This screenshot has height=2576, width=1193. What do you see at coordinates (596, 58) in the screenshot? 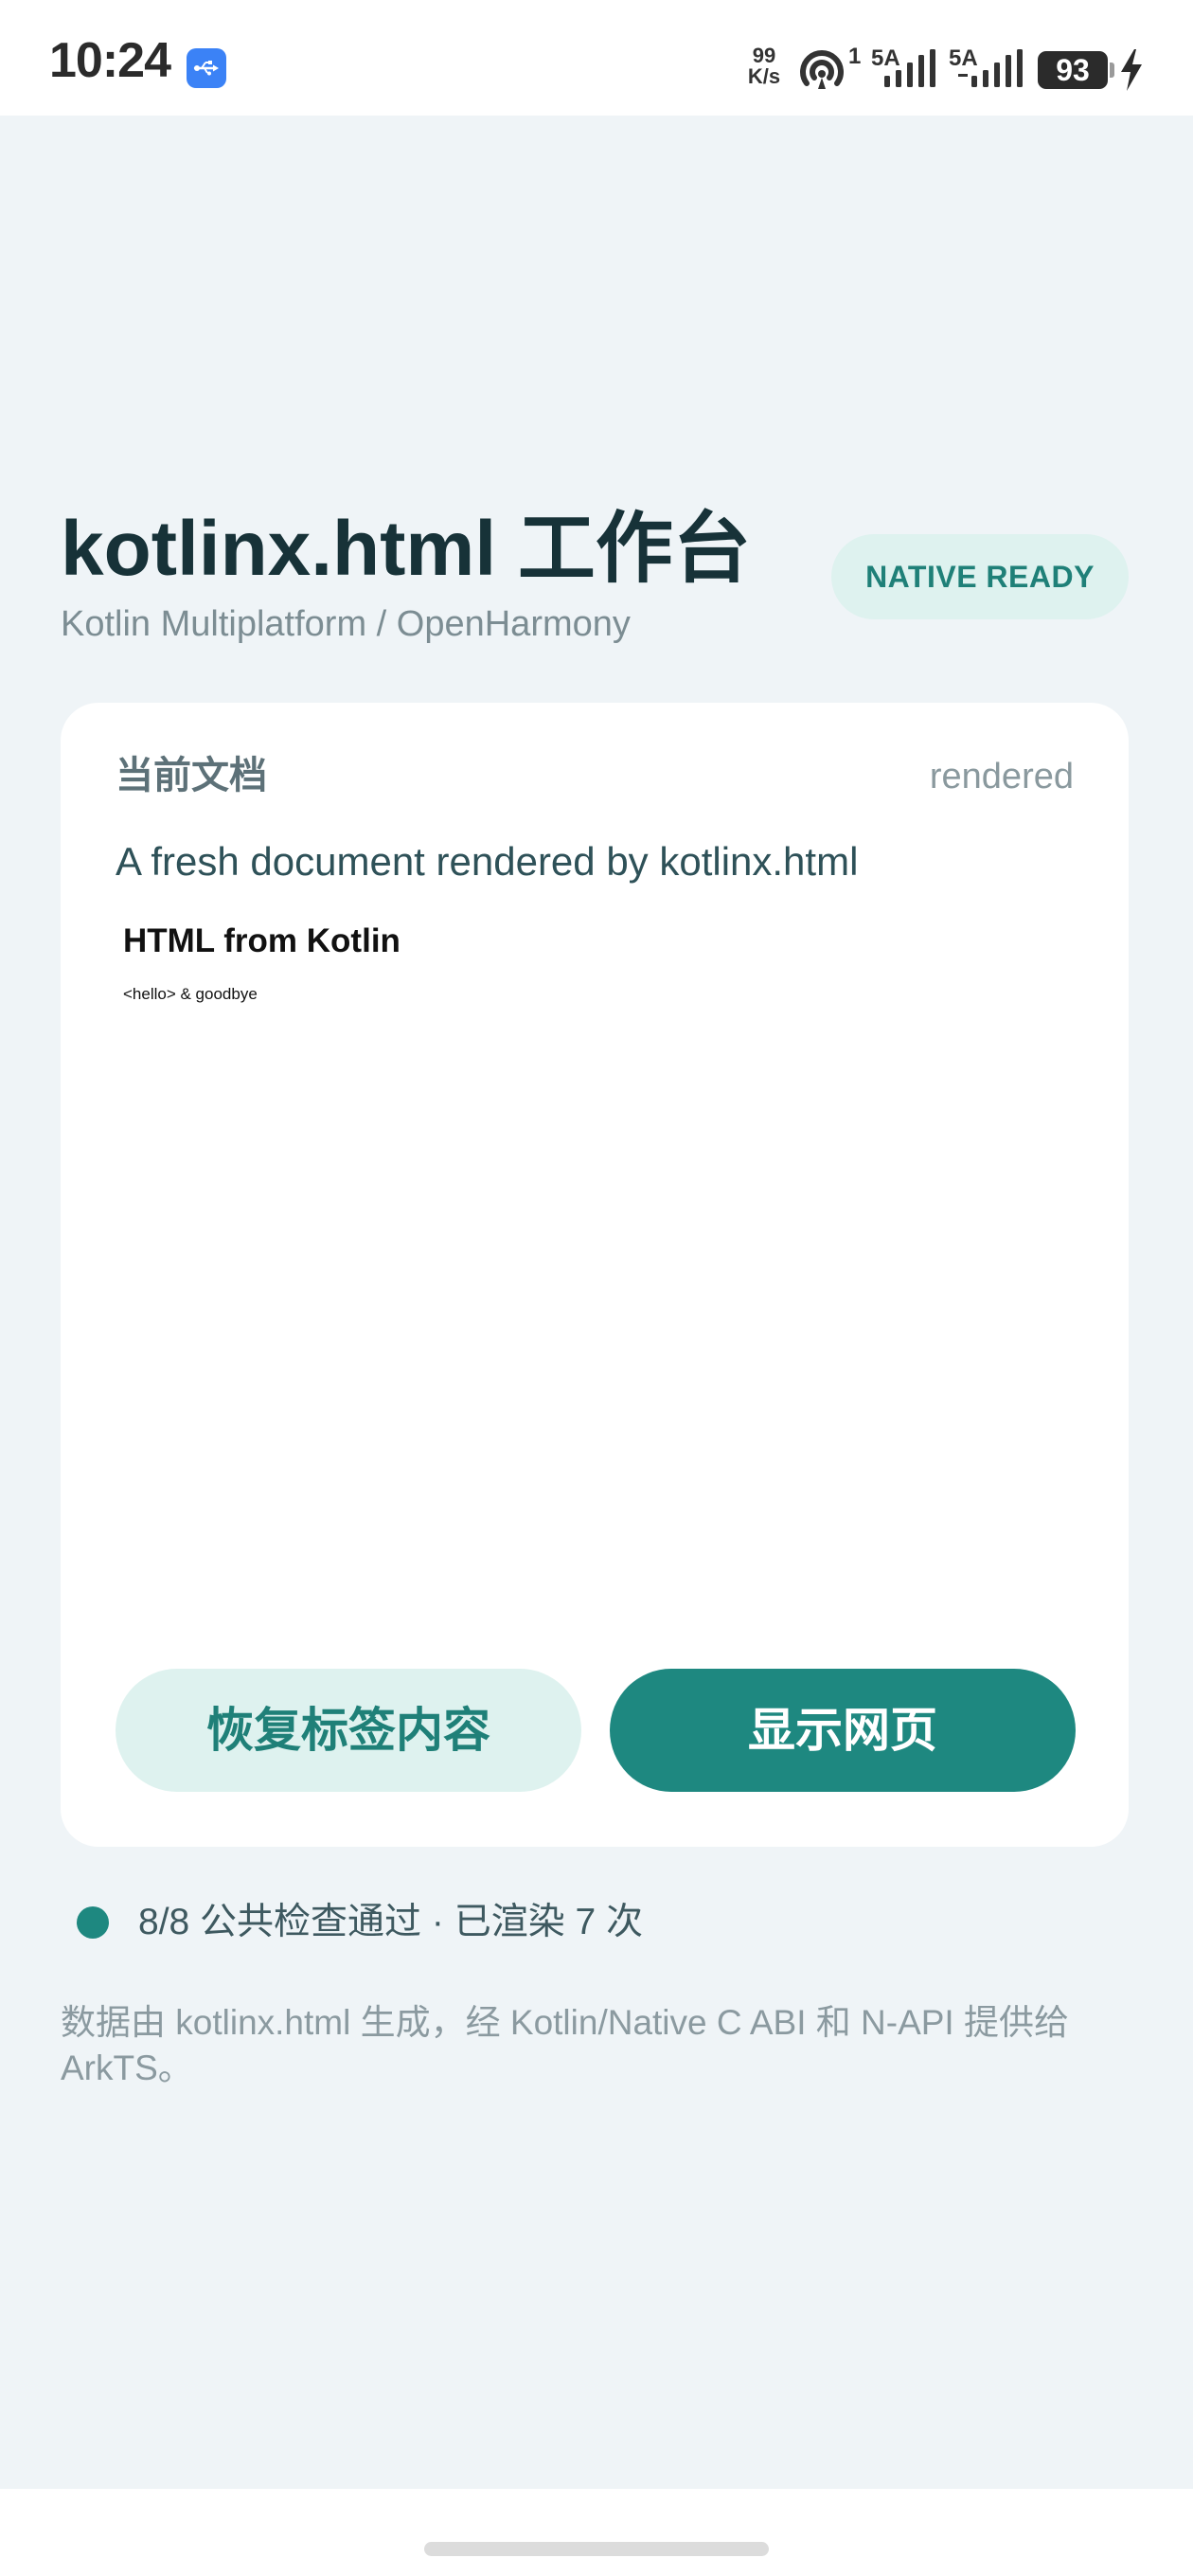
I see `status-bar: 10:24 99 K/s 1 5A 5A 93` at bounding box center [596, 58].